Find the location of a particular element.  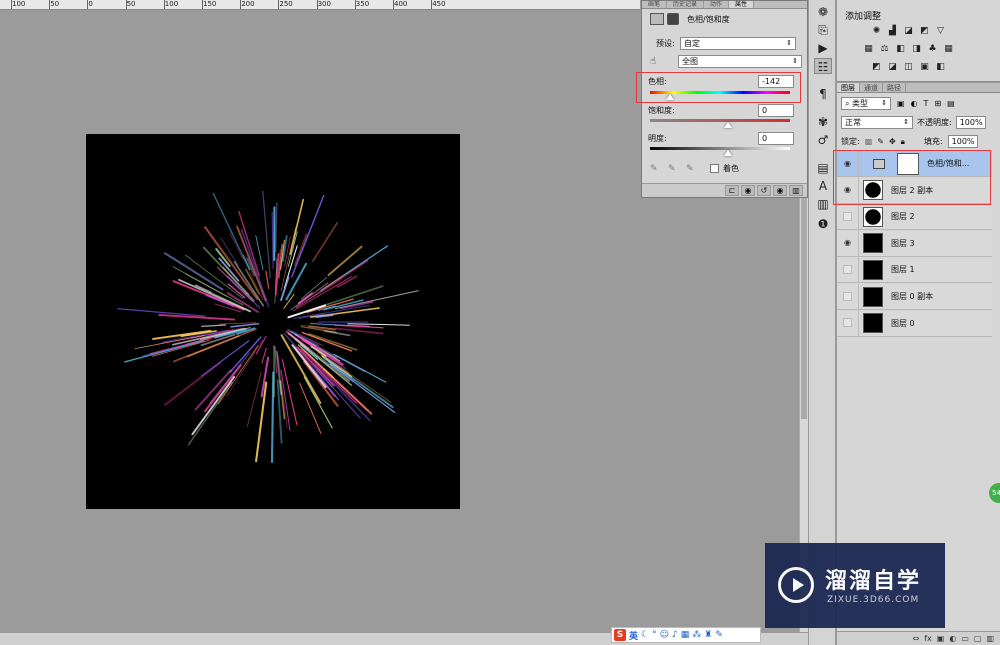

play-icon: ▶ is located at coordinates (823, 48).